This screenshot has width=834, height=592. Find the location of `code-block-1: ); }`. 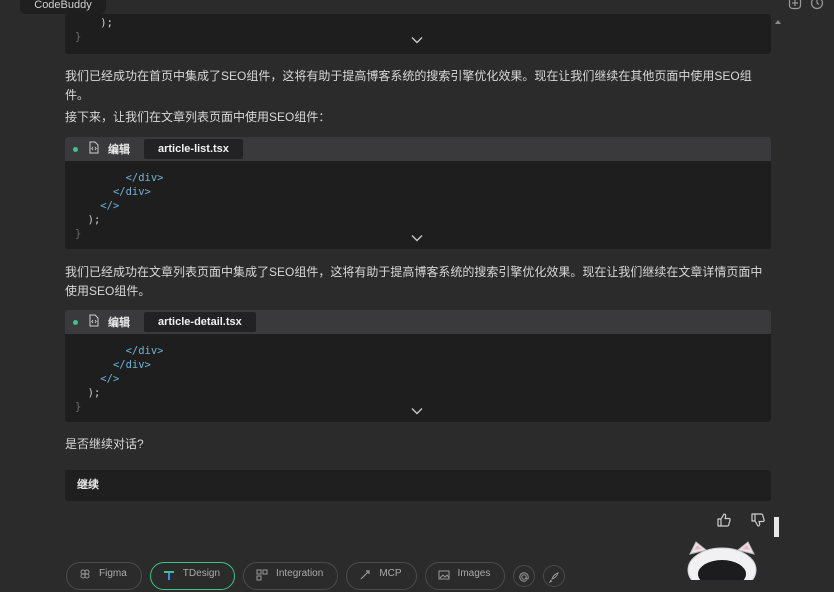

code-block-1: ); } is located at coordinates (418, 34).